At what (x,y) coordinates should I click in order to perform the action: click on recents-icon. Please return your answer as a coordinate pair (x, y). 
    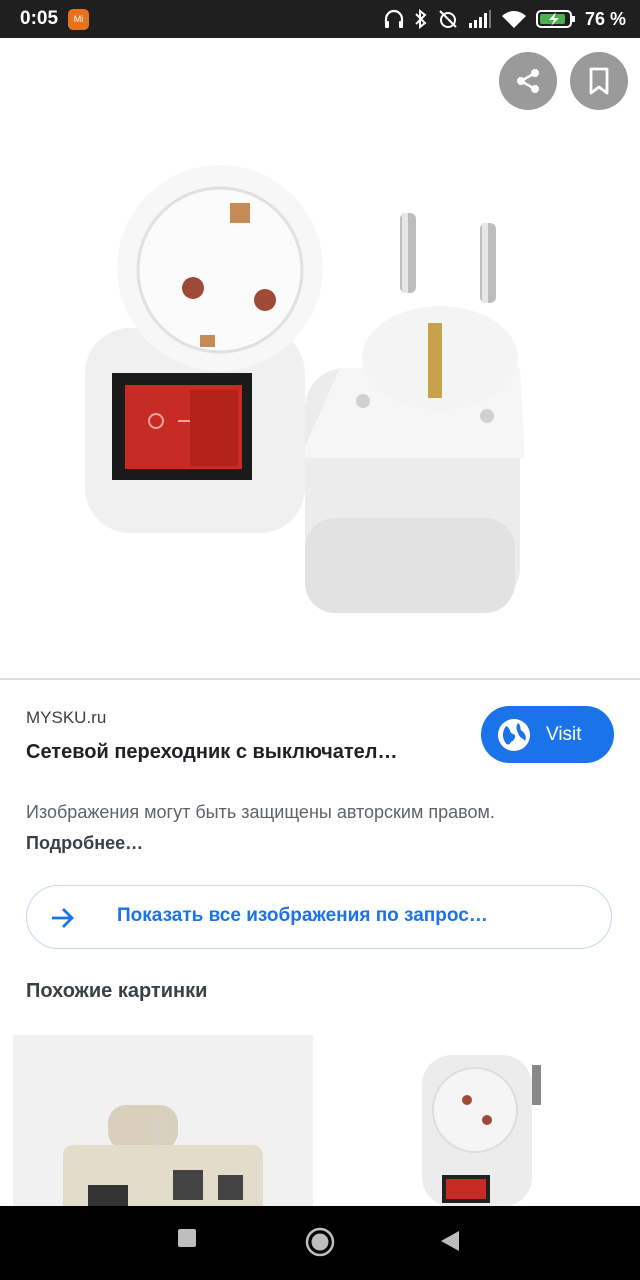
    Looking at the image, I should click on (187, 1238).